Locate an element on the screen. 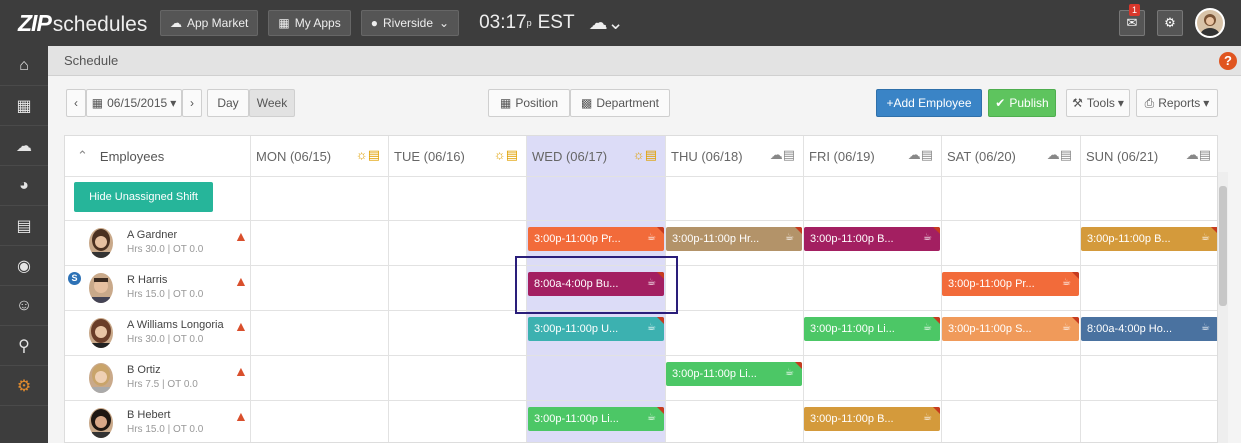  employees-header: ⌃ Employees is located at coordinates (157, 156).